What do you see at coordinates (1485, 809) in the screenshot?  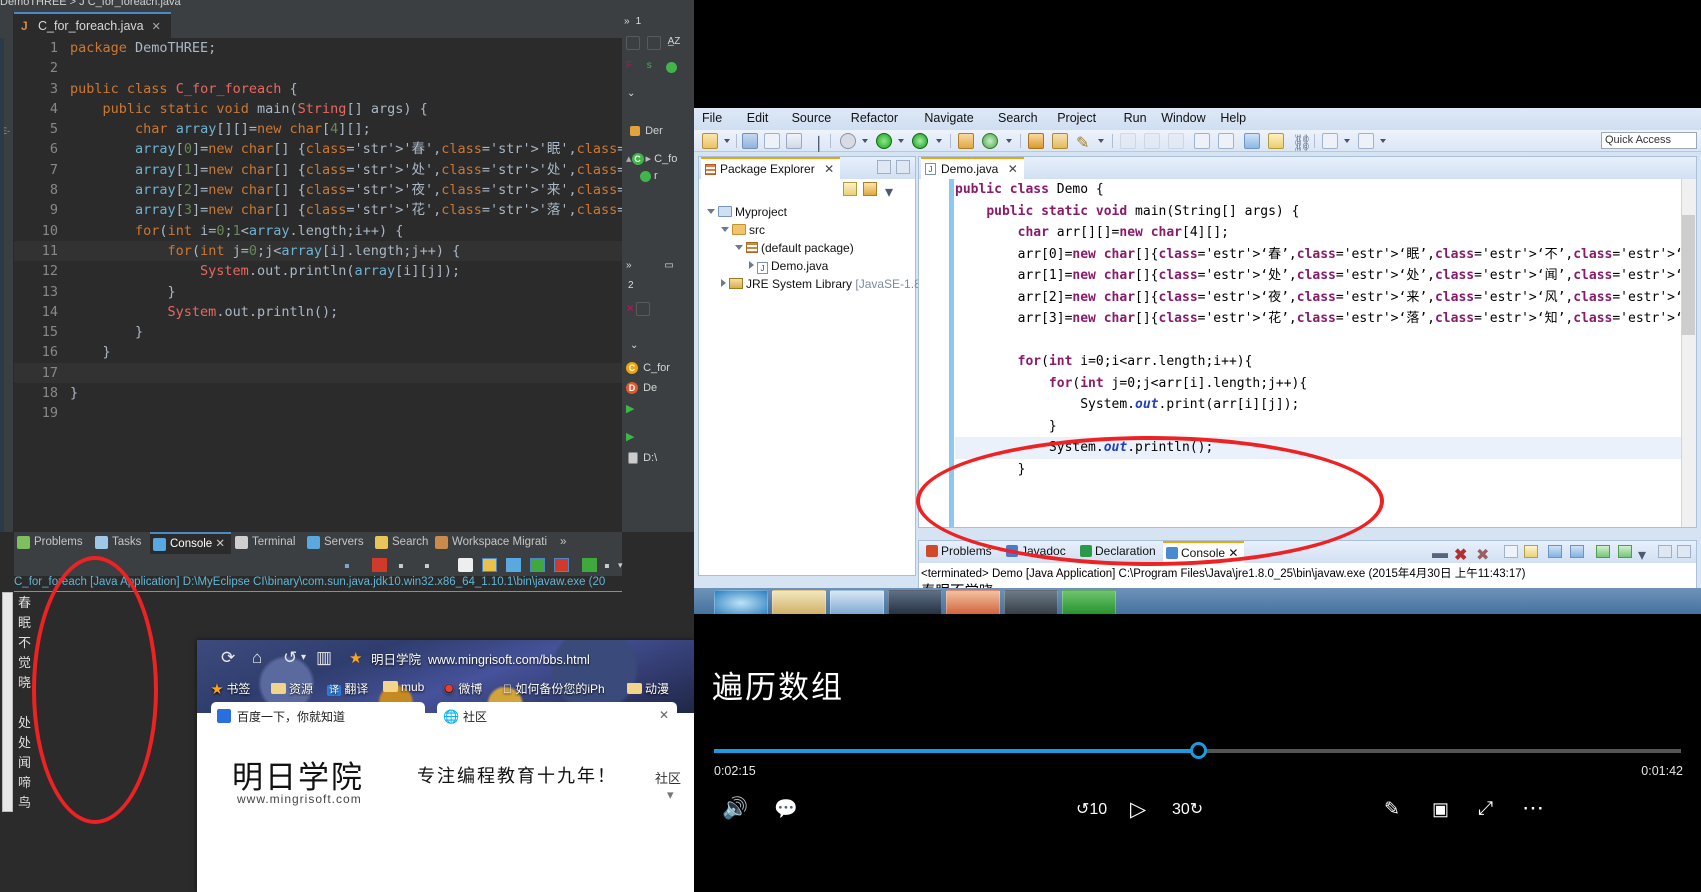 I see `fullscreen-icon: ⤢` at bounding box center [1485, 809].